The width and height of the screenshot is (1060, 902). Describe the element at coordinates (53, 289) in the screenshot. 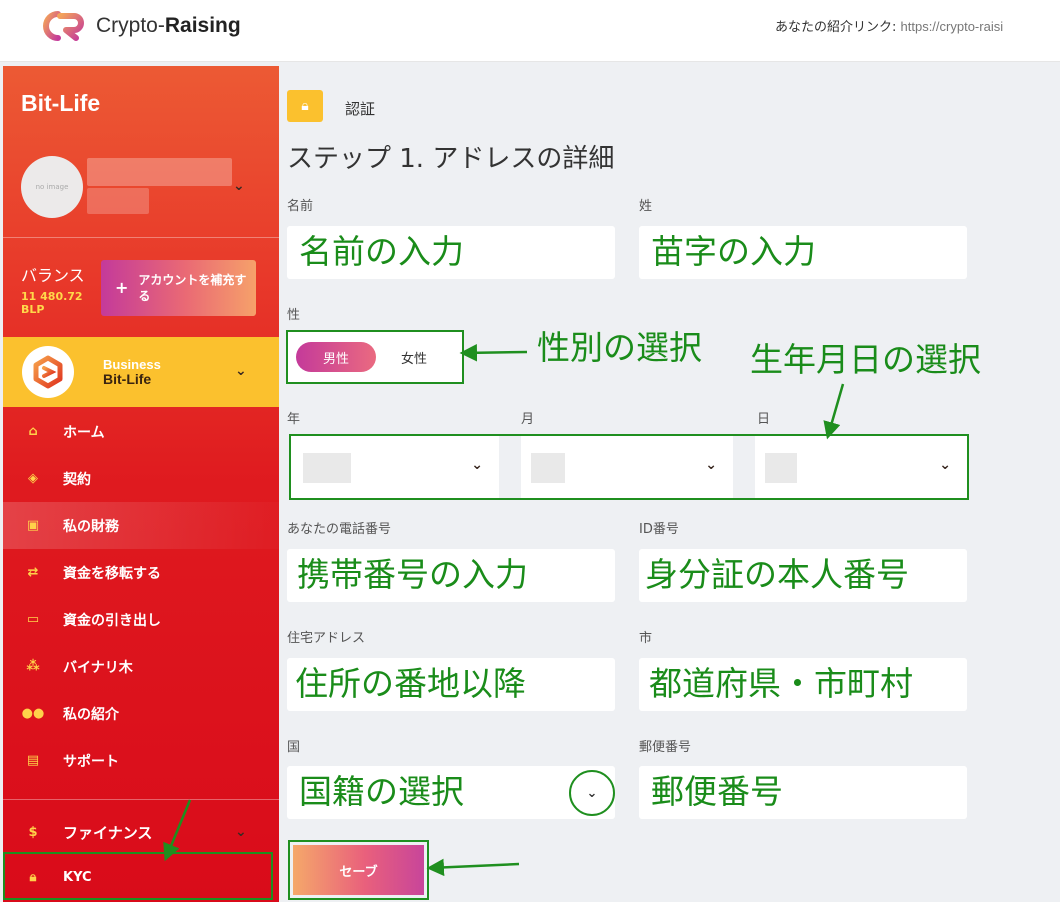

I see `balance: バランス 11 480.72 BLP` at that location.